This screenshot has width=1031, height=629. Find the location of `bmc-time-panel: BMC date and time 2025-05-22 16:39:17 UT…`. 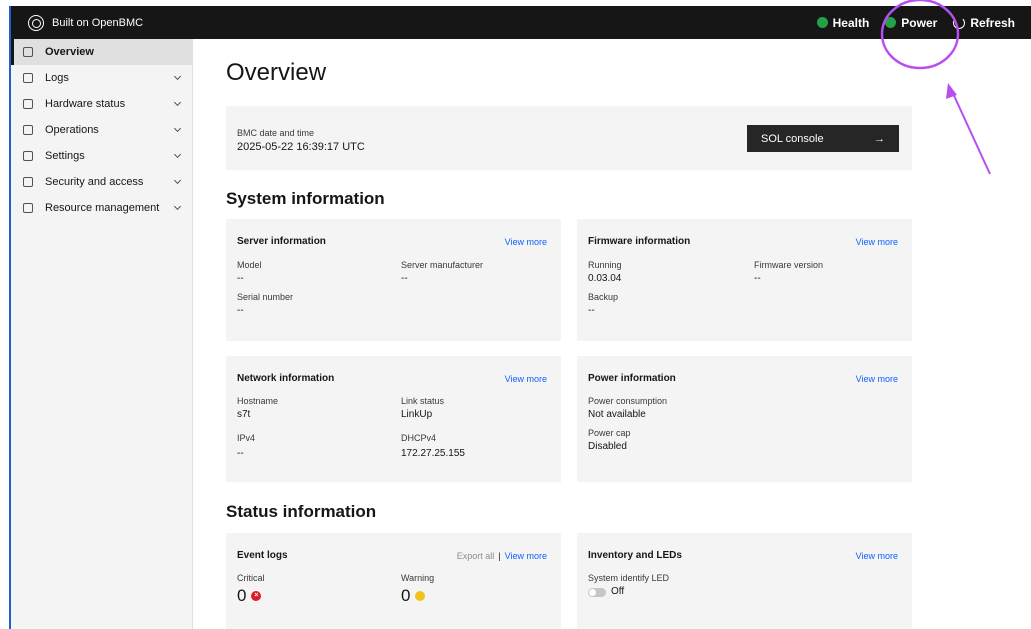

bmc-time-panel: BMC date and time 2025-05-22 16:39:17 UT… is located at coordinates (569, 138).